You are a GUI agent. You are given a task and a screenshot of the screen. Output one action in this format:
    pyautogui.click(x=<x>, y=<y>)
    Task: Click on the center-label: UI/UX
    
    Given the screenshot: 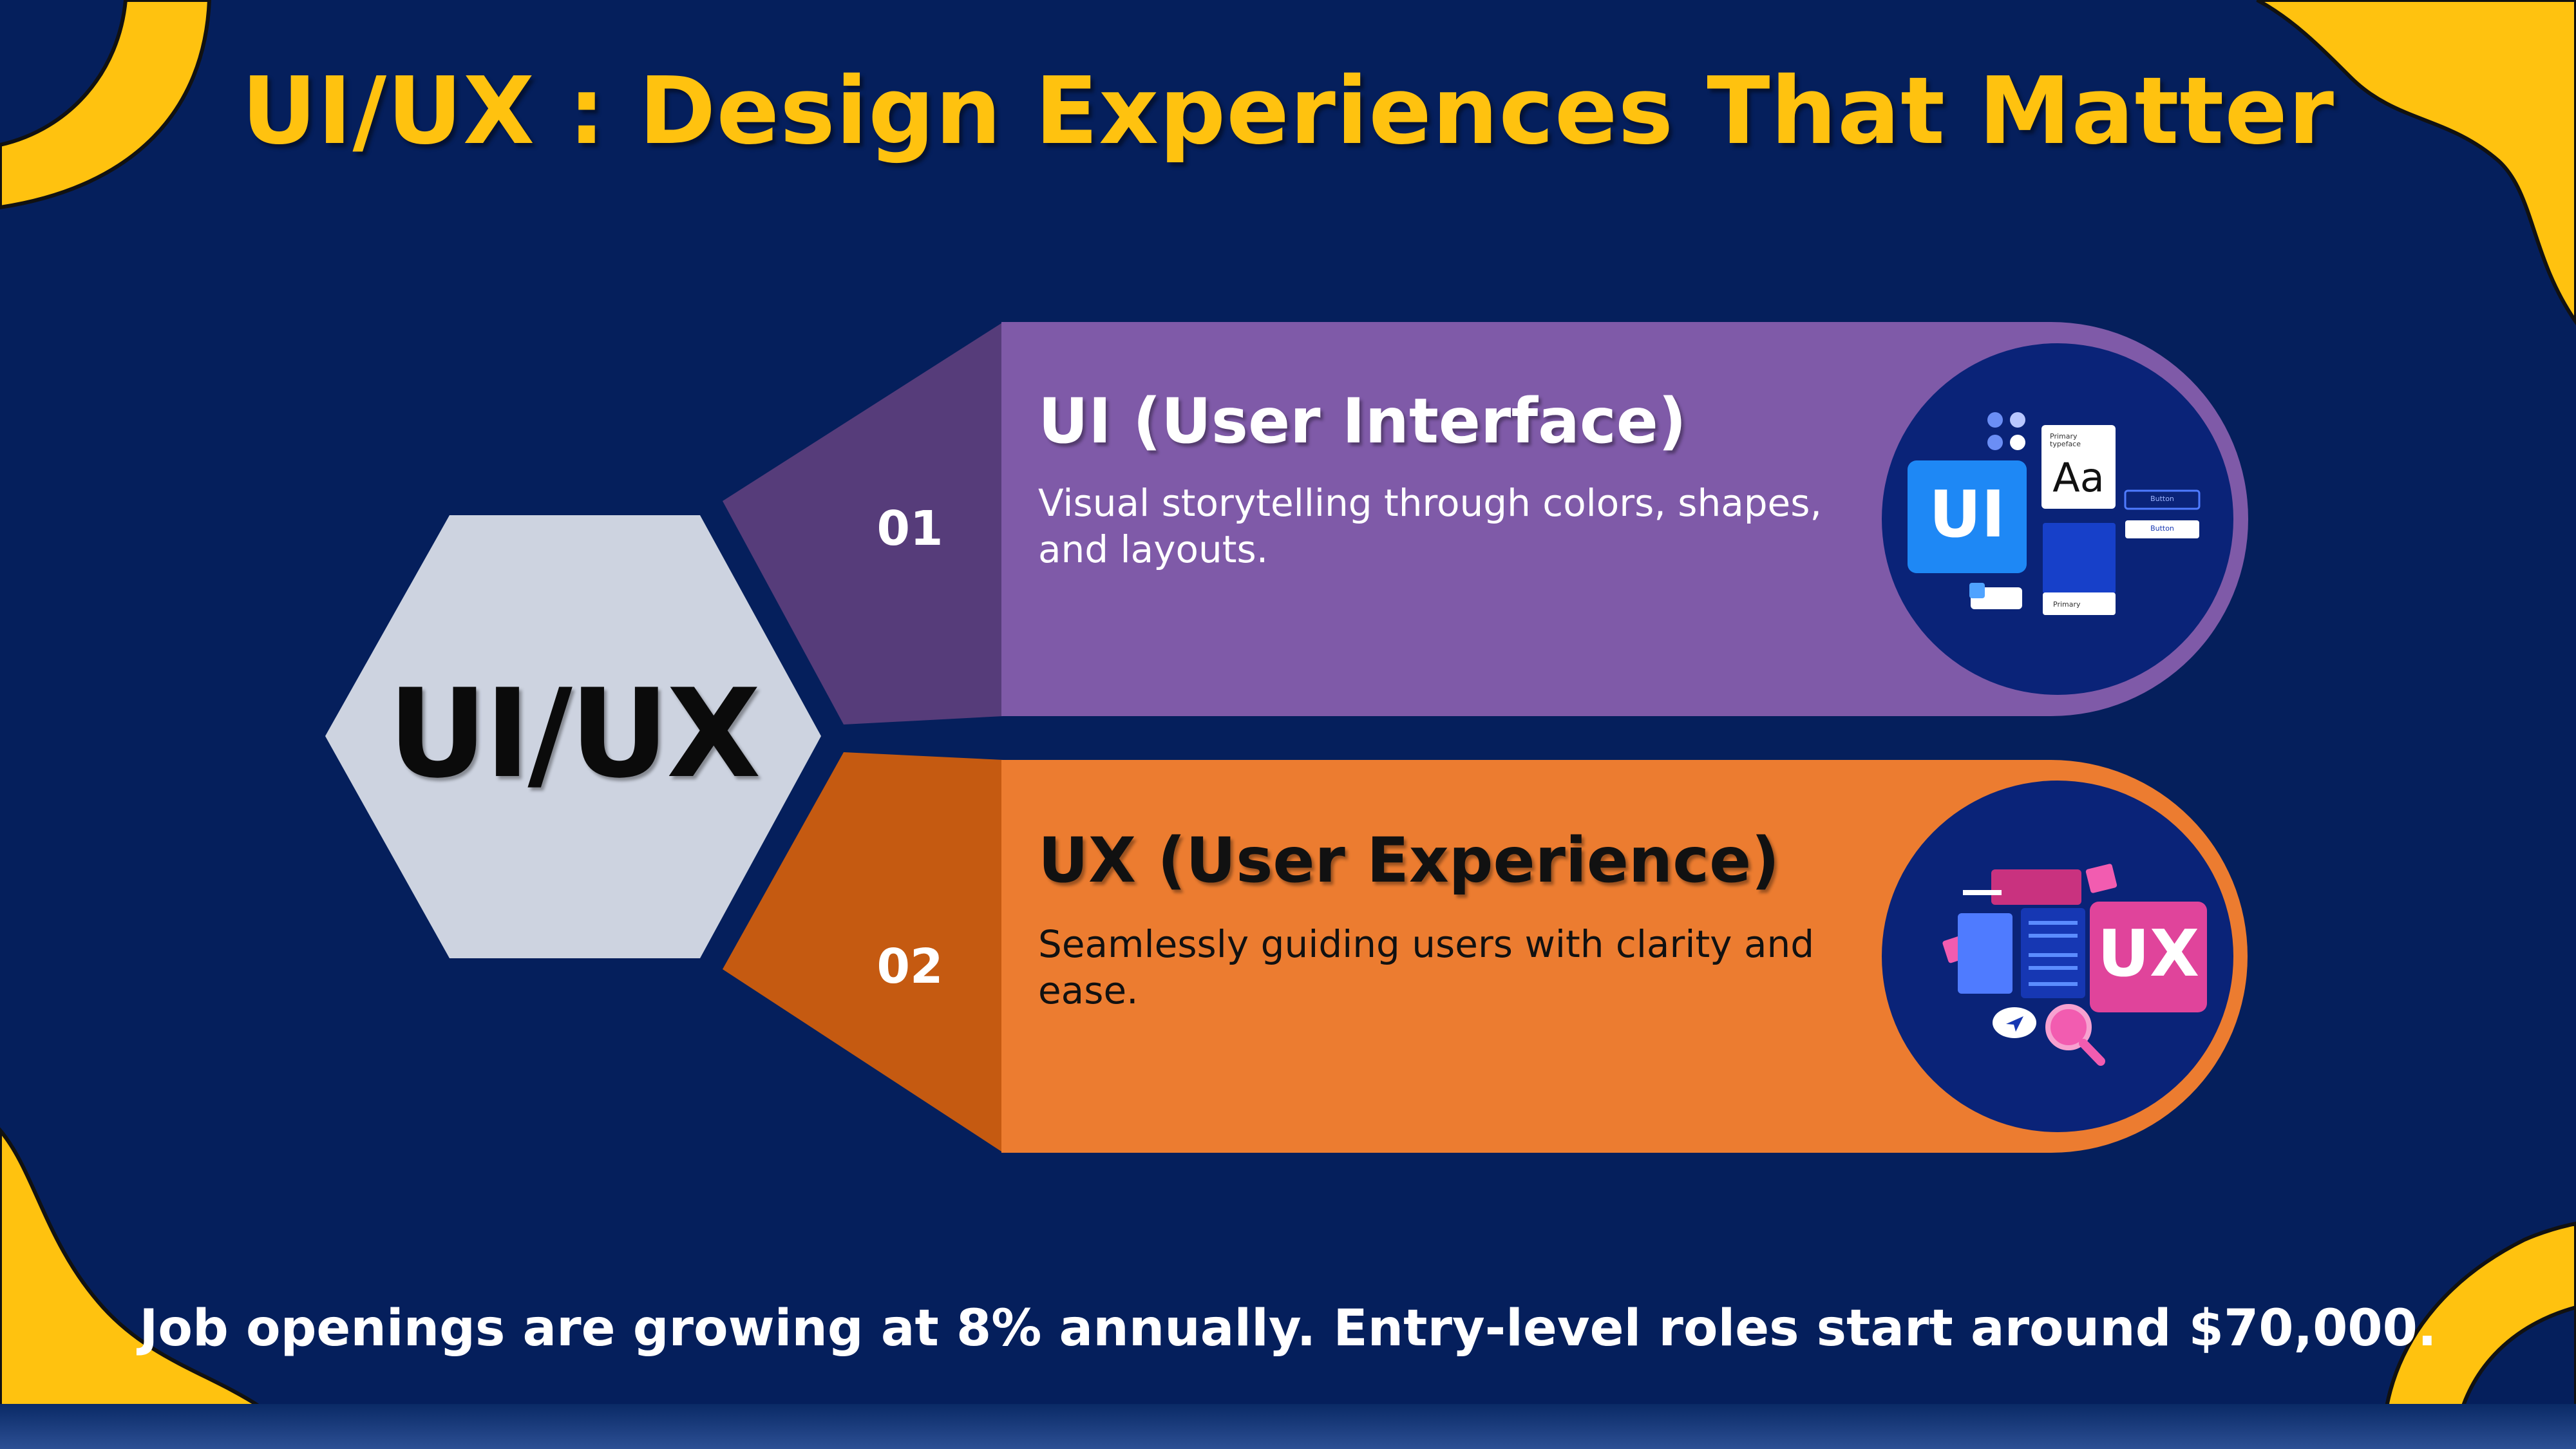 What is the action you would take?
    pyautogui.click(x=574, y=734)
    